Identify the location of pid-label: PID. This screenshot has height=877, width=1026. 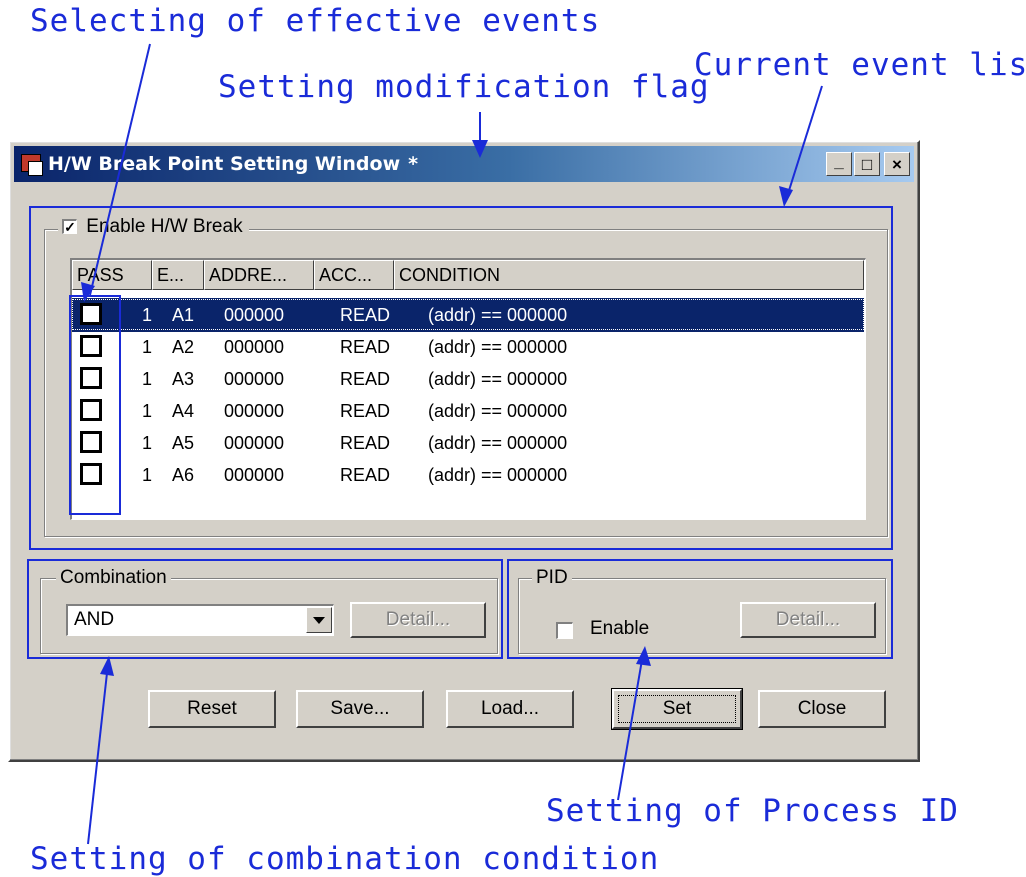
(552, 578).